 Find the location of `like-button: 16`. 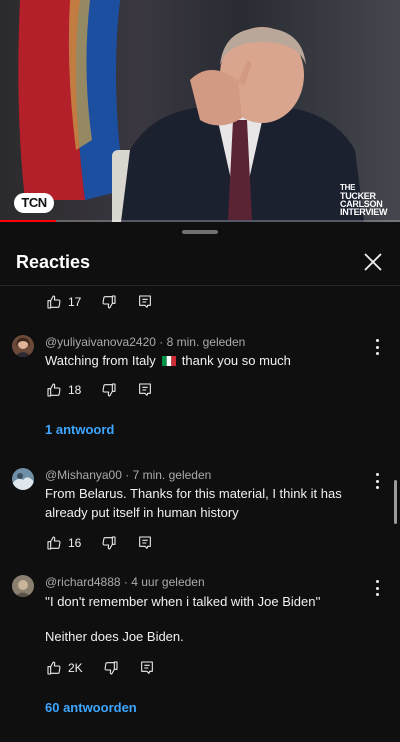

like-button: 16 is located at coordinates (63, 543).